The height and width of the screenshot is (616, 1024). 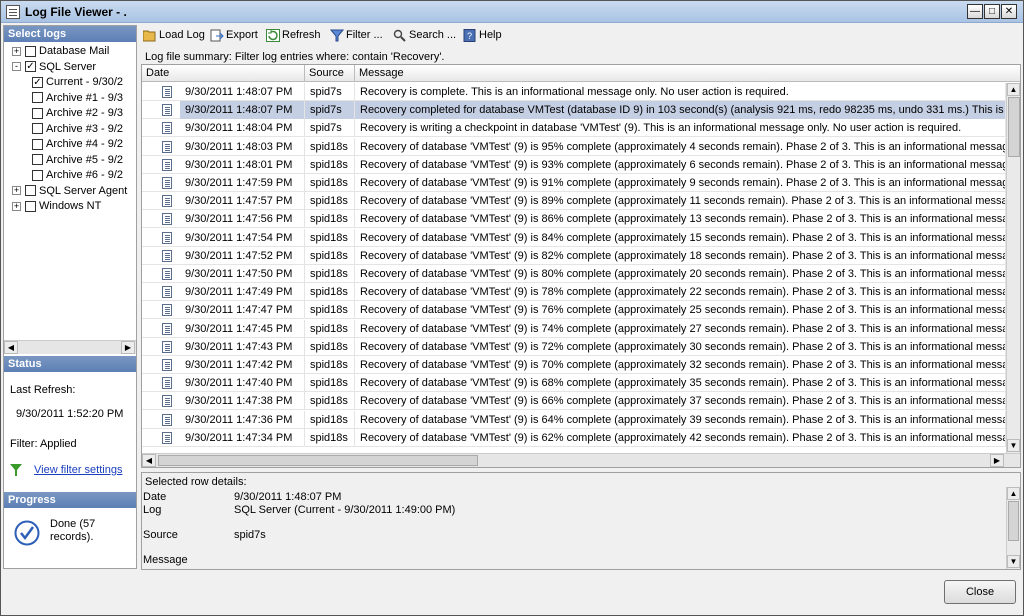 What do you see at coordinates (1014, 127) in the screenshot?
I see `vertical-scroll-thumb` at bounding box center [1014, 127].